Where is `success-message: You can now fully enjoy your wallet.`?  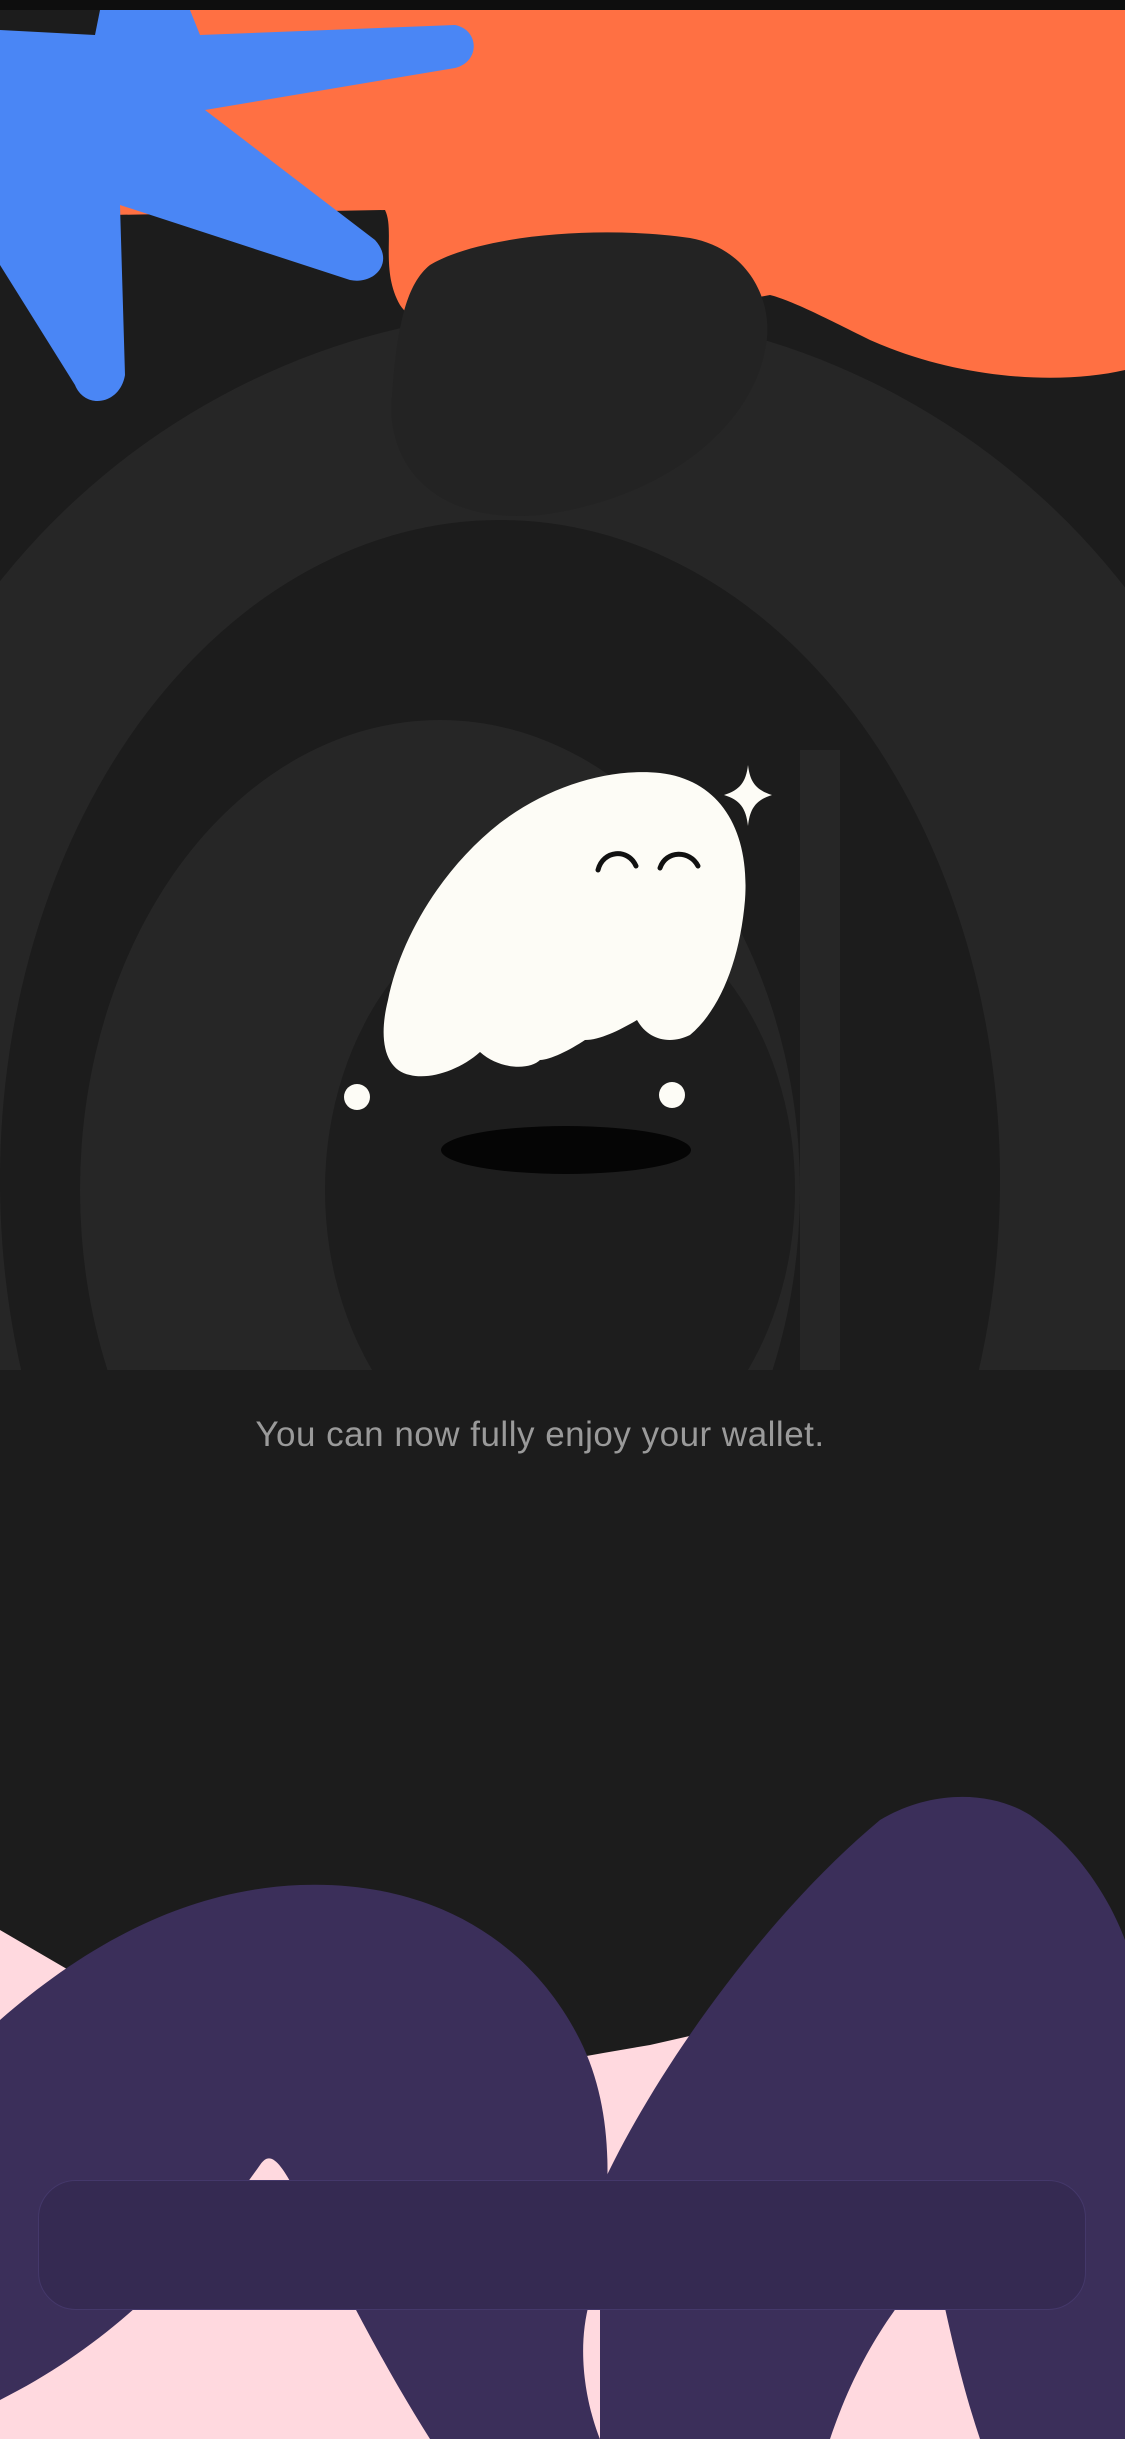 success-message: You can now fully enjoy your wallet. is located at coordinates (540, 1434).